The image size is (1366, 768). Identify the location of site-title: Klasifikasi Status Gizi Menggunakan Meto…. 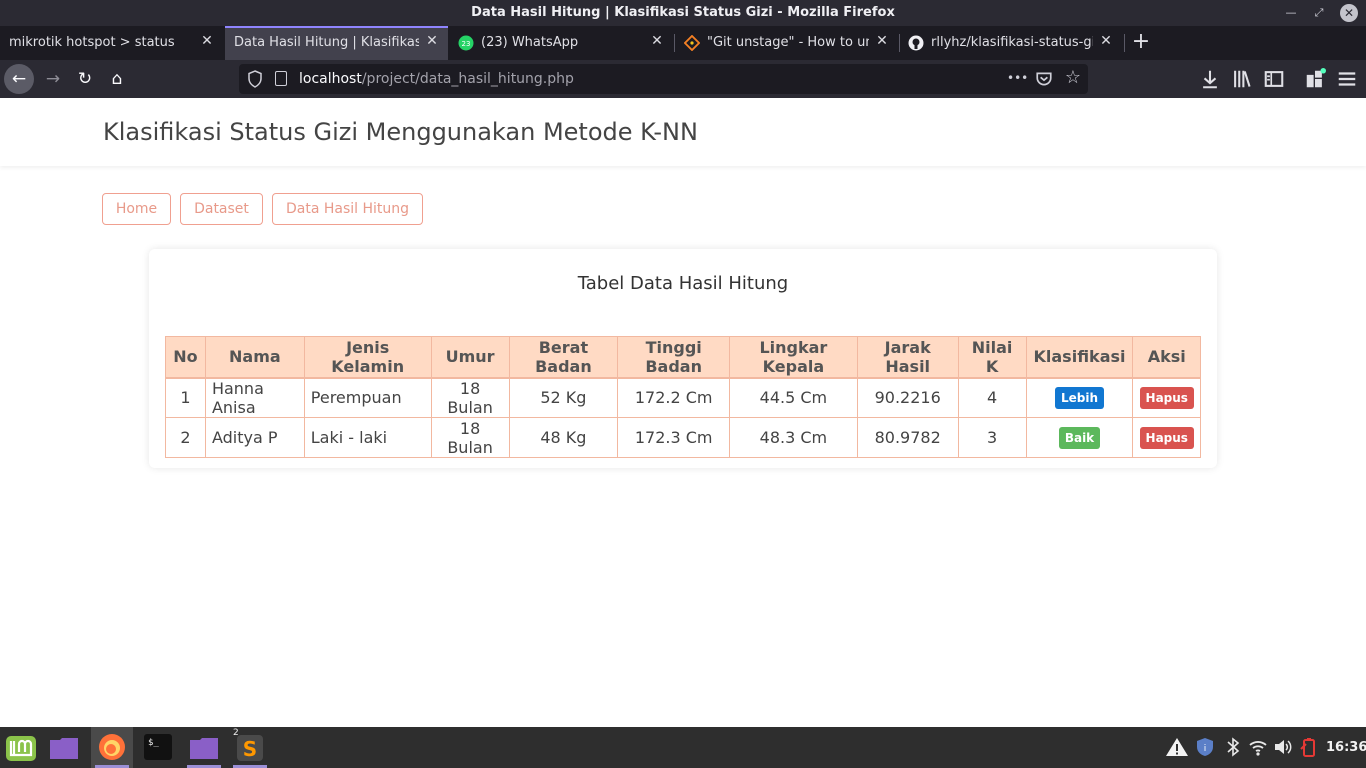
(400, 132).